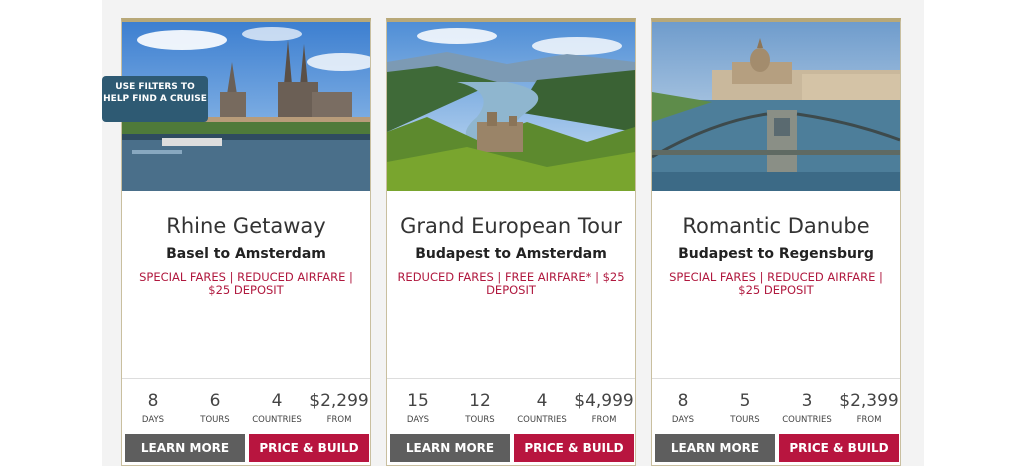  Describe the element at coordinates (339, 401) in the screenshot. I see `price-value: $2,299` at that location.